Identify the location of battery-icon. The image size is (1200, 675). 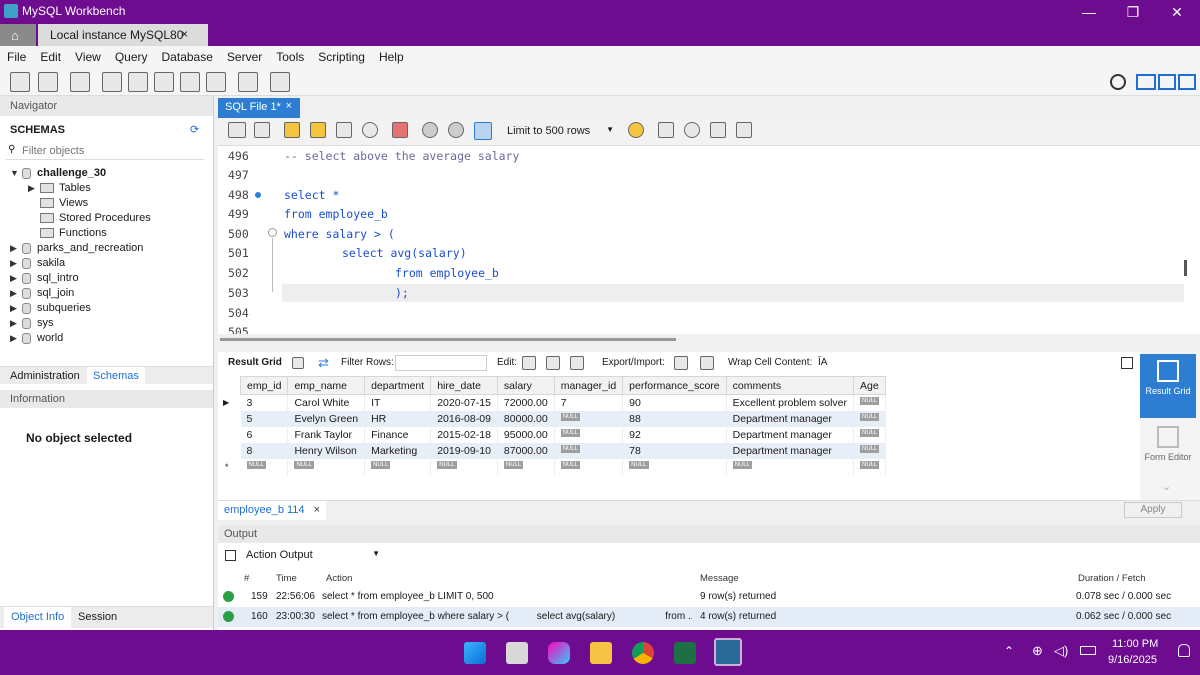
(1088, 650).